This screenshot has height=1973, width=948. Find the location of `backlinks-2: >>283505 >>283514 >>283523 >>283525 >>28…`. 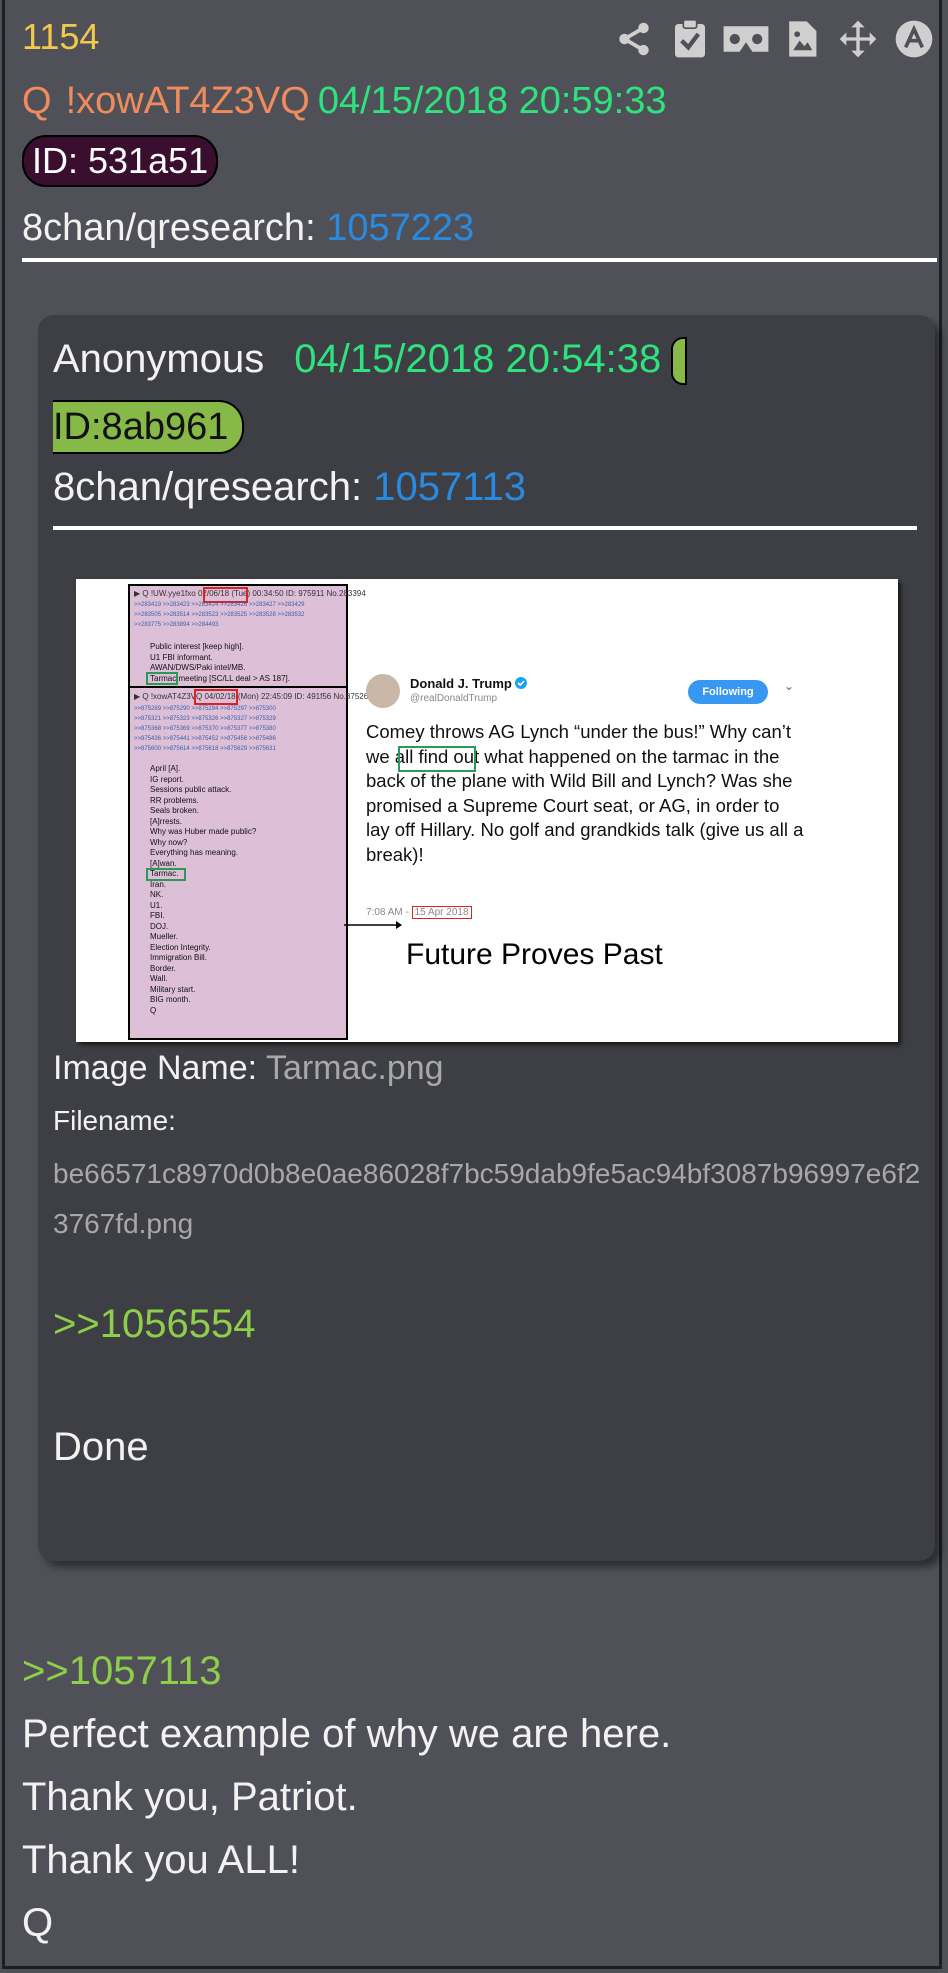

backlinks-2: >>283505 >>283514 >>283523 >>283525 >>28… is located at coordinates (219, 615).